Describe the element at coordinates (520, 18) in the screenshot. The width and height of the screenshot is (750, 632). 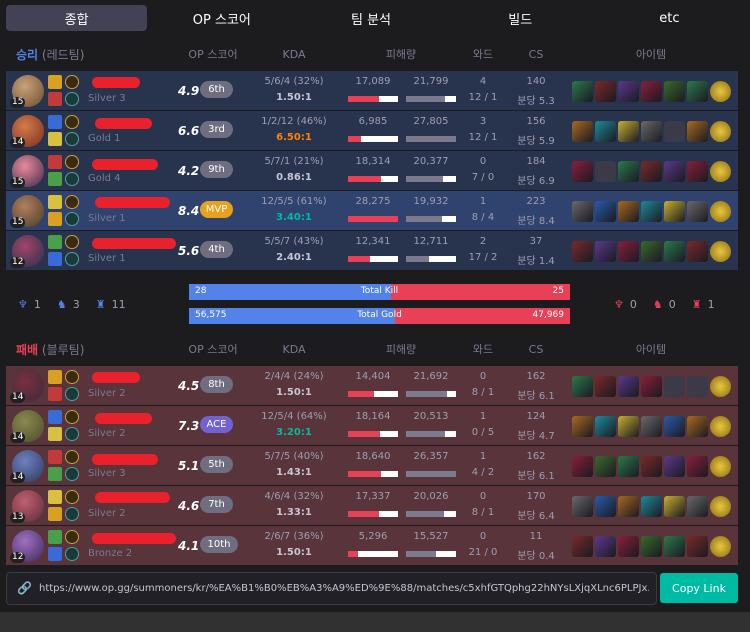
I see `tab-build: 빌드` at that location.